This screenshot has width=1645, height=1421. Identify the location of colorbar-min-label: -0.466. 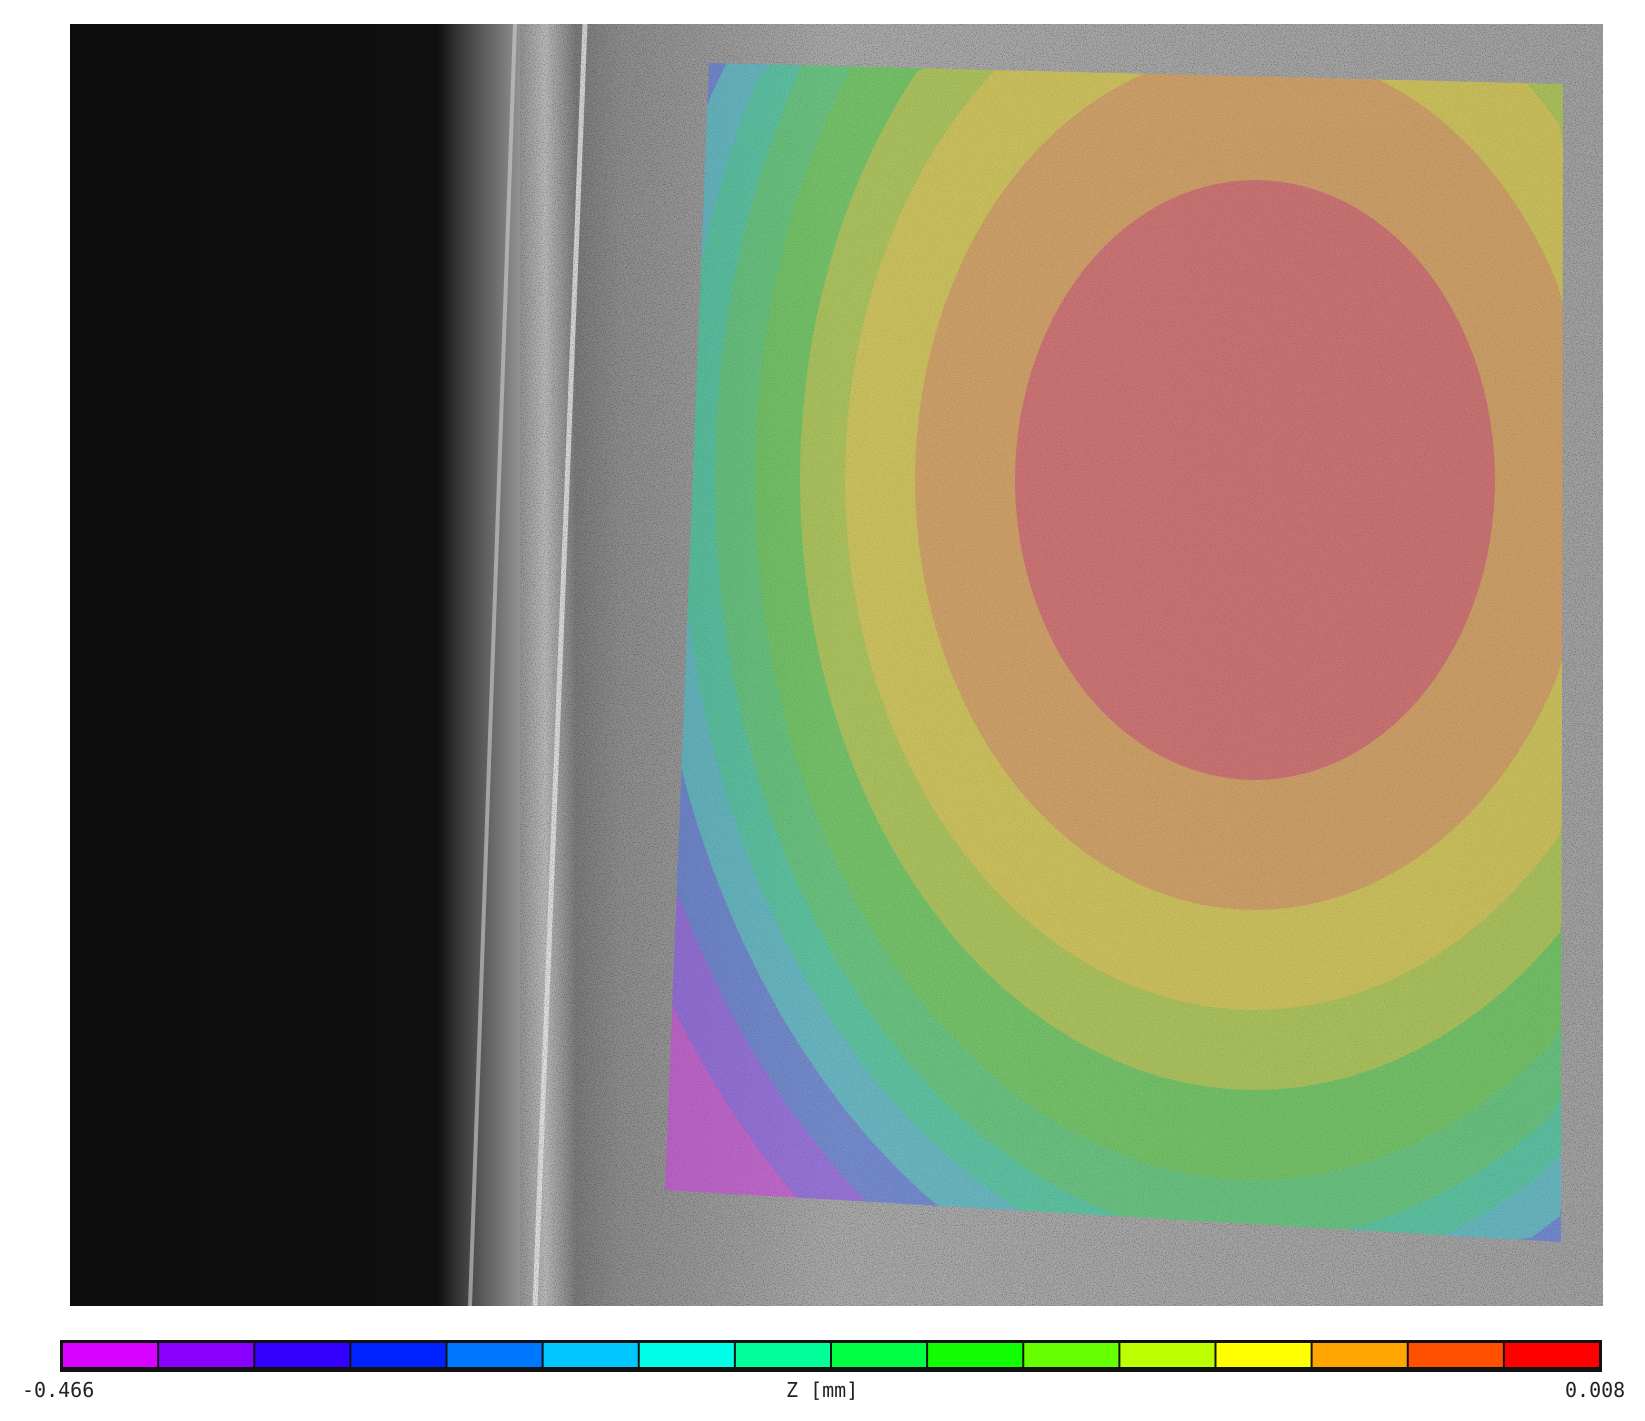
(58, 1390).